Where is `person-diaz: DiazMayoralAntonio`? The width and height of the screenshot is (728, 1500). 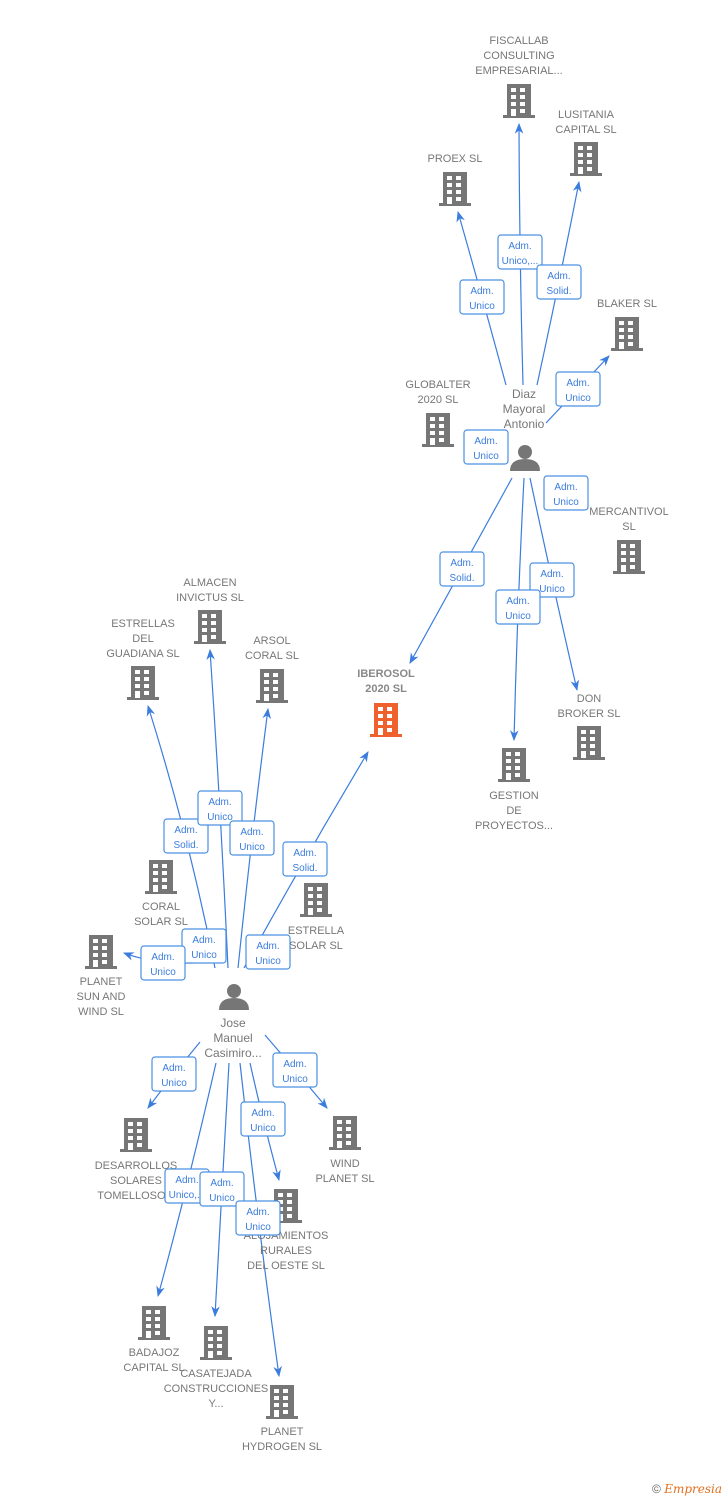 person-diaz: DiazMayoralAntonio is located at coordinates (524, 409).